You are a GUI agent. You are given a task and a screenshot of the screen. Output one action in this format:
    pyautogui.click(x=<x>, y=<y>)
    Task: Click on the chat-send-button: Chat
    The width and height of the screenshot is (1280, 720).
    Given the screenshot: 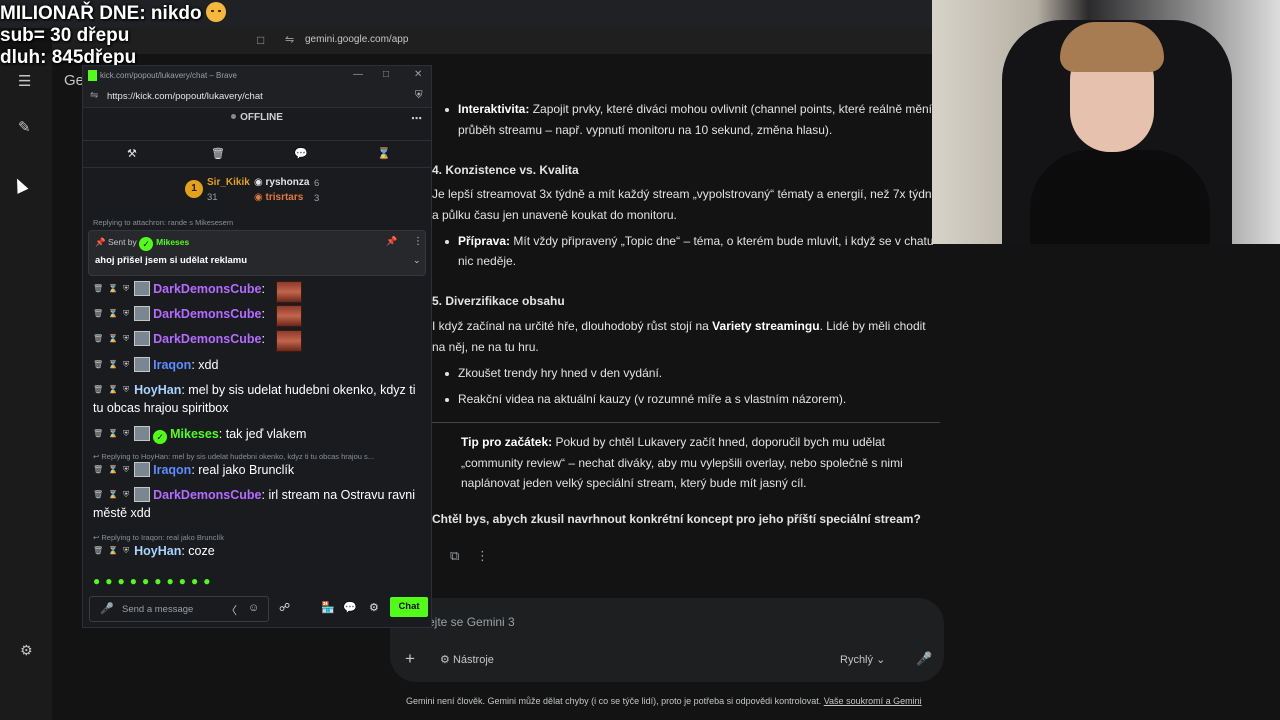 What is the action you would take?
    pyautogui.click(x=409, y=607)
    